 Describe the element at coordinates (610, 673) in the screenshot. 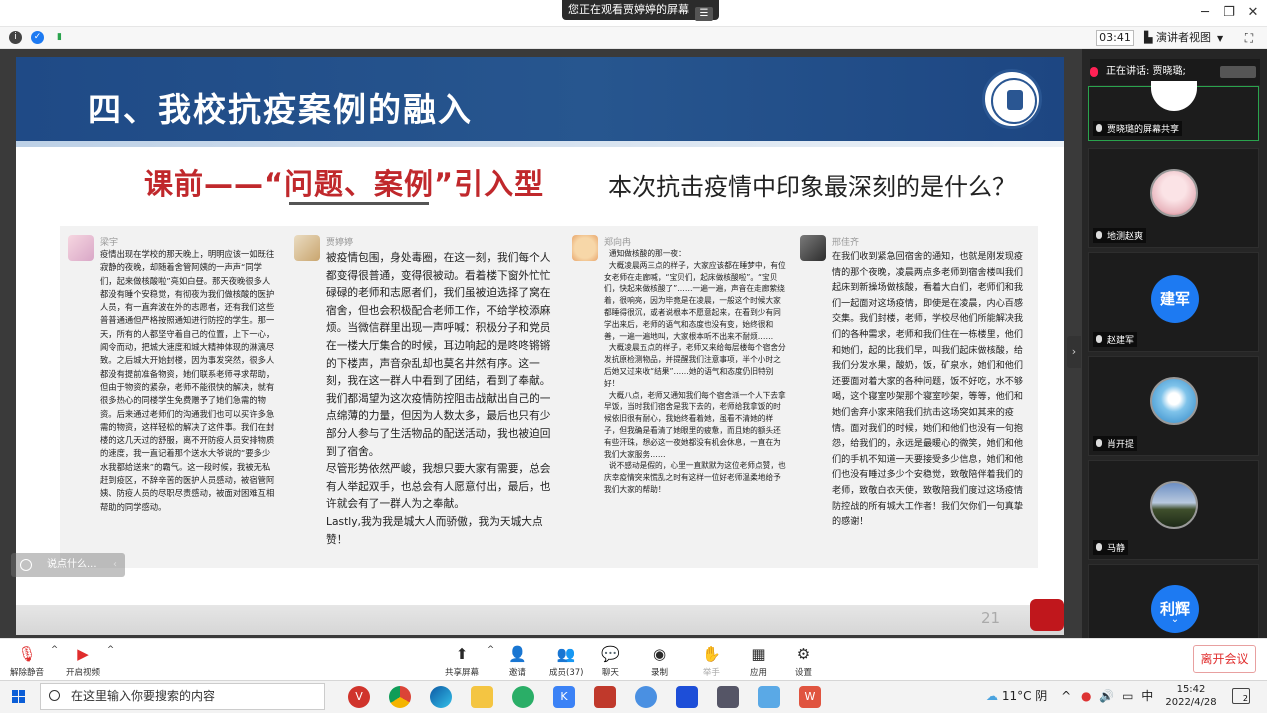

I see `chat-label: 聊天` at that location.